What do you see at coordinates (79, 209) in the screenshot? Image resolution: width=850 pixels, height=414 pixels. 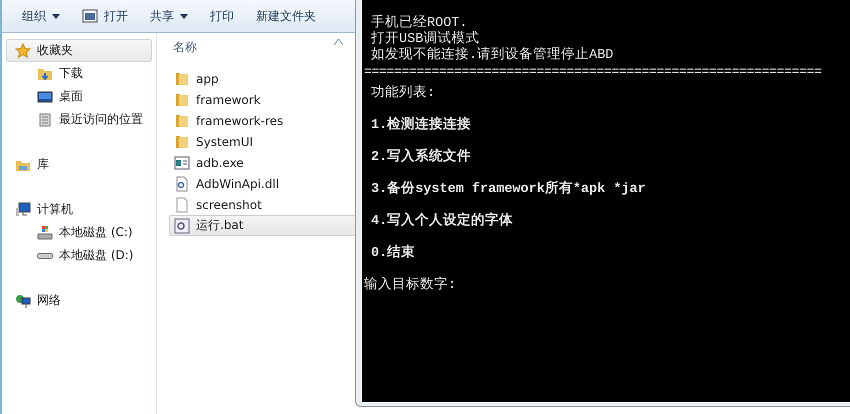 I see `sidebar-item: 计算机` at bounding box center [79, 209].